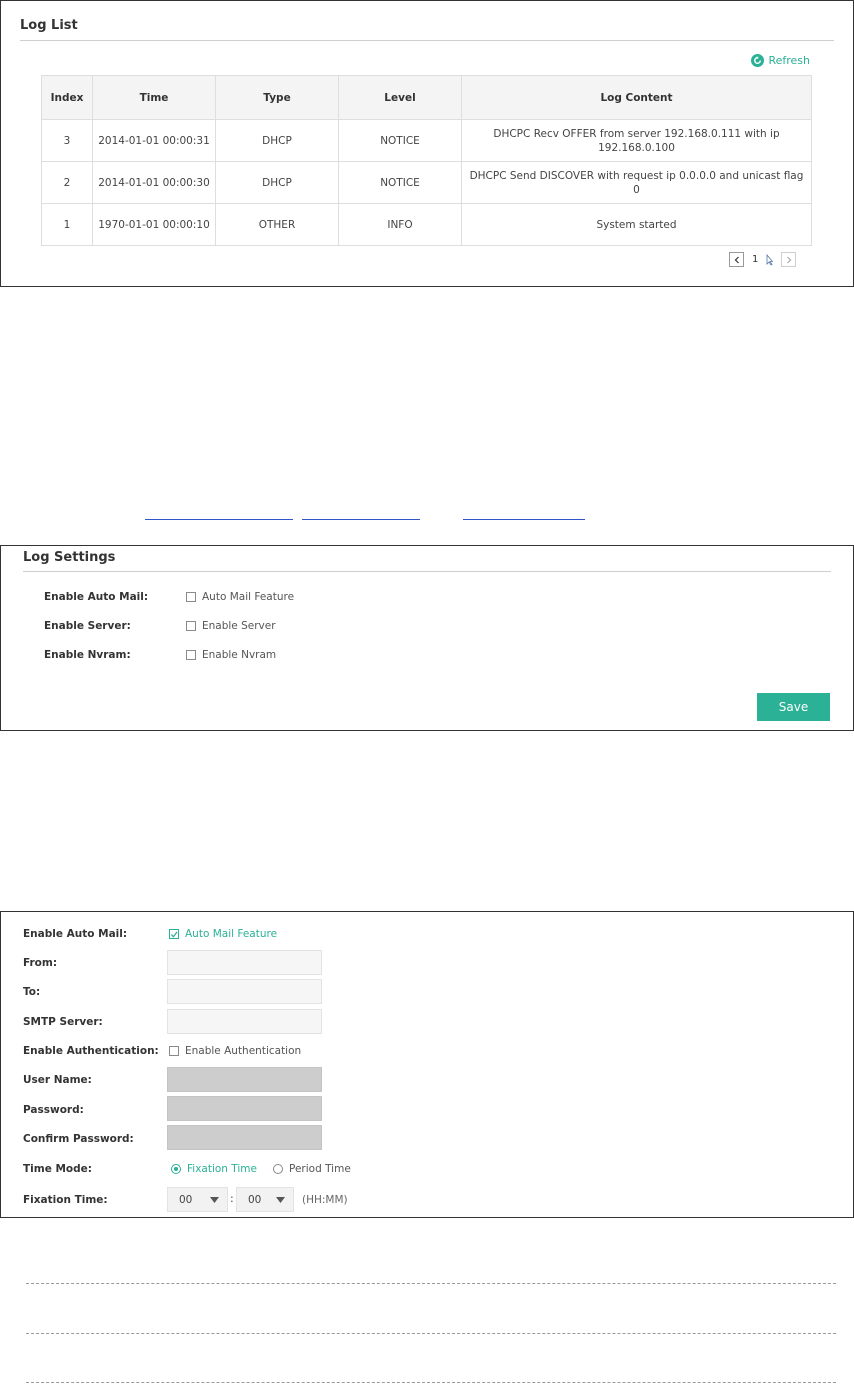 This screenshot has width=854, height=1385. I want to click on cell-index: 3, so click(67, 140).